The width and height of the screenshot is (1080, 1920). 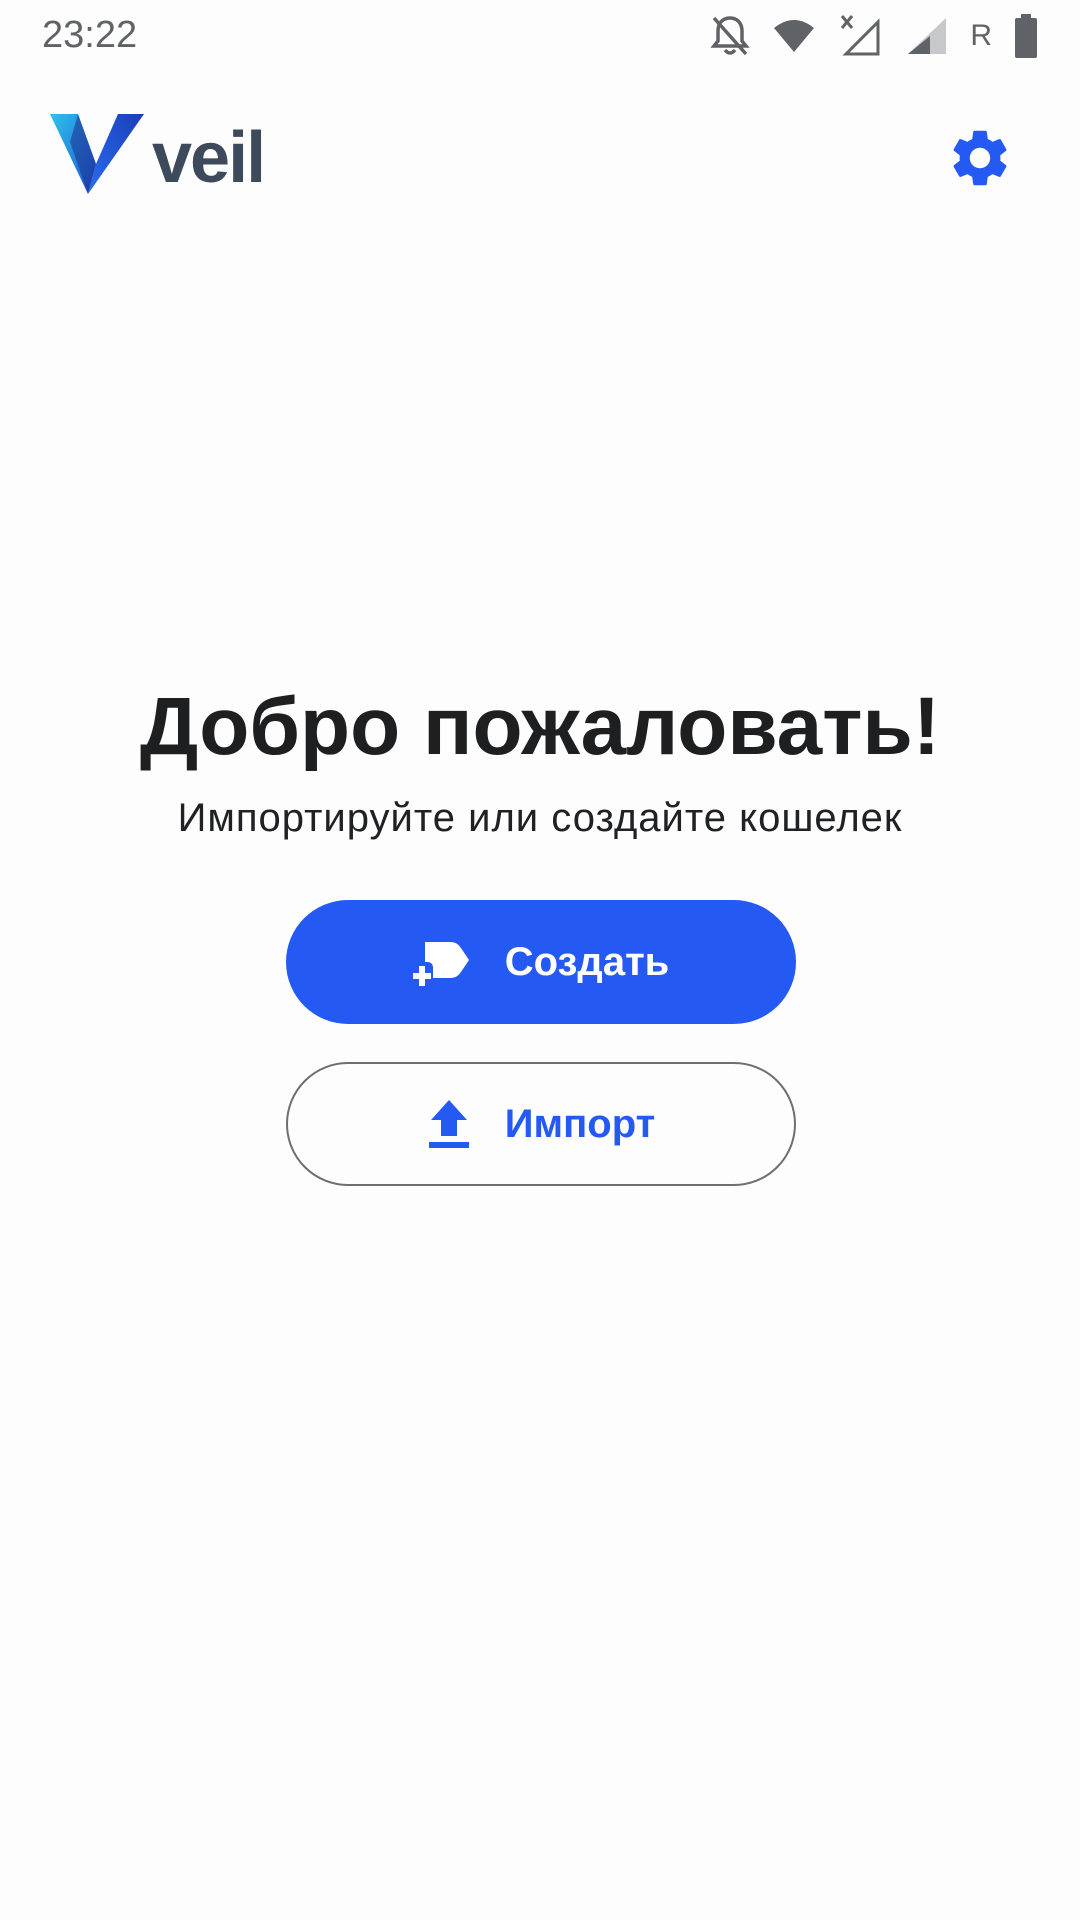 What do you see at coordinates (794, 36) in the screenshot?
I see `wifi-icon` at bounding box center [794, 36].